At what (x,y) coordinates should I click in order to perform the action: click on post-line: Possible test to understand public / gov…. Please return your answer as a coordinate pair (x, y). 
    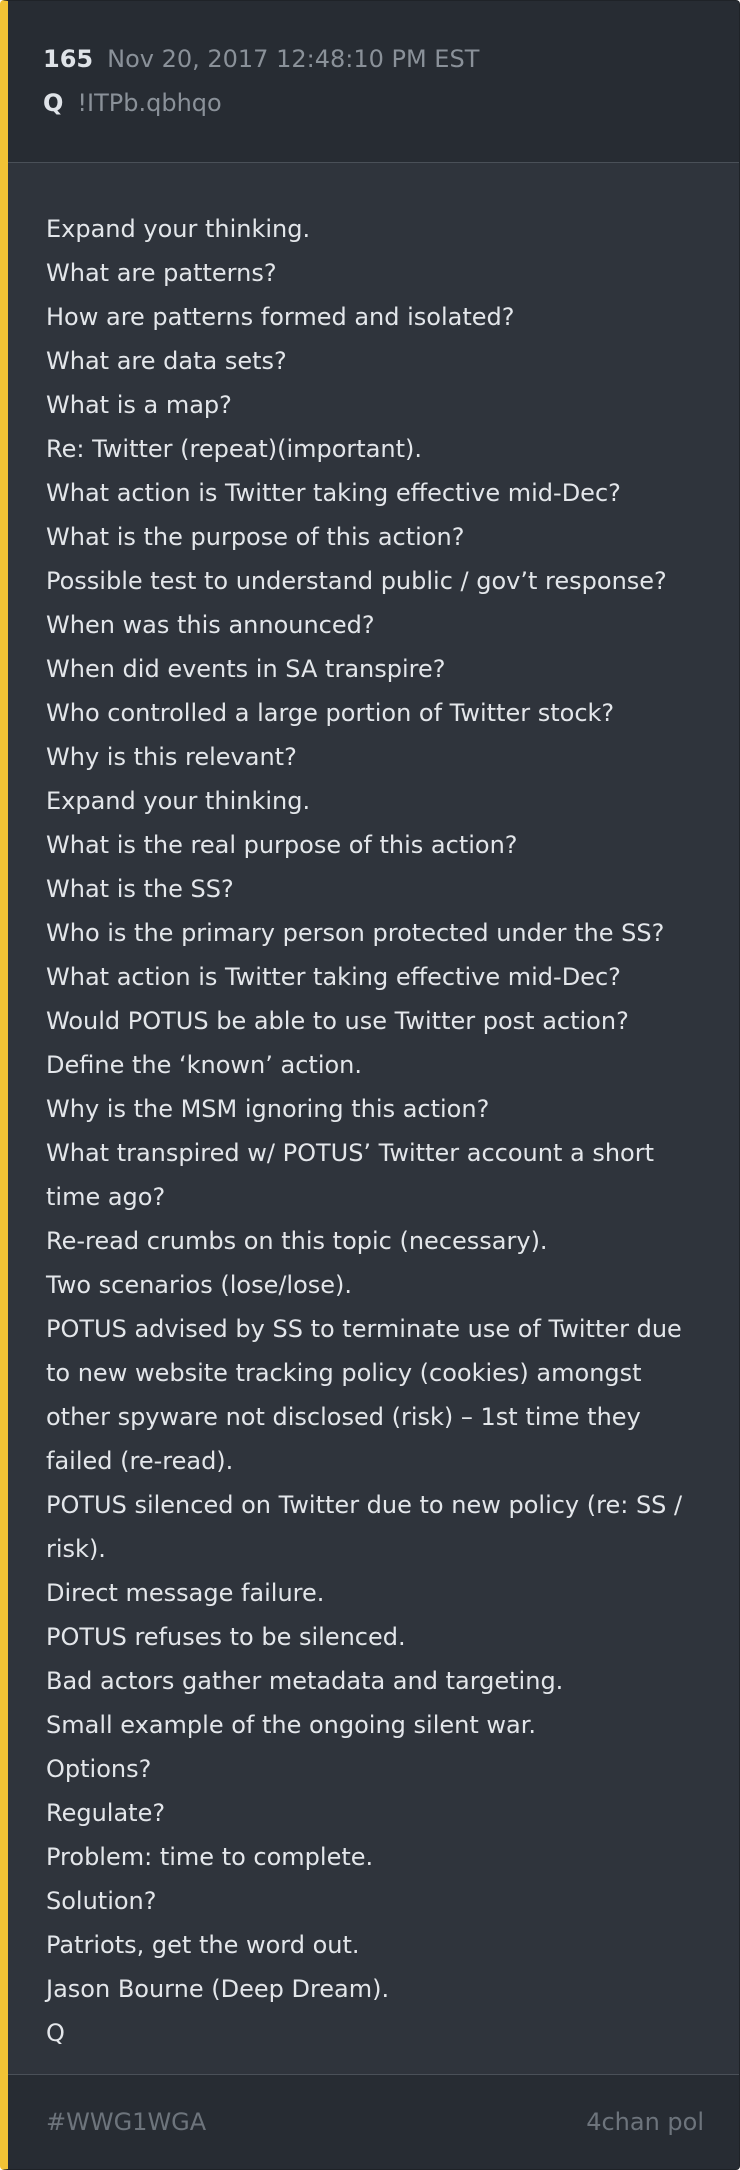
    Looking at the image, I should click on (356, 581).